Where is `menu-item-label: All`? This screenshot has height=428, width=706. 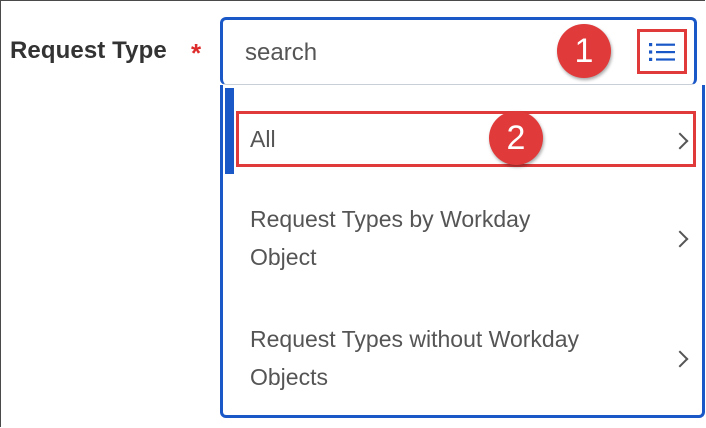 menu-item-label: All is located at coordinates (263, 139).